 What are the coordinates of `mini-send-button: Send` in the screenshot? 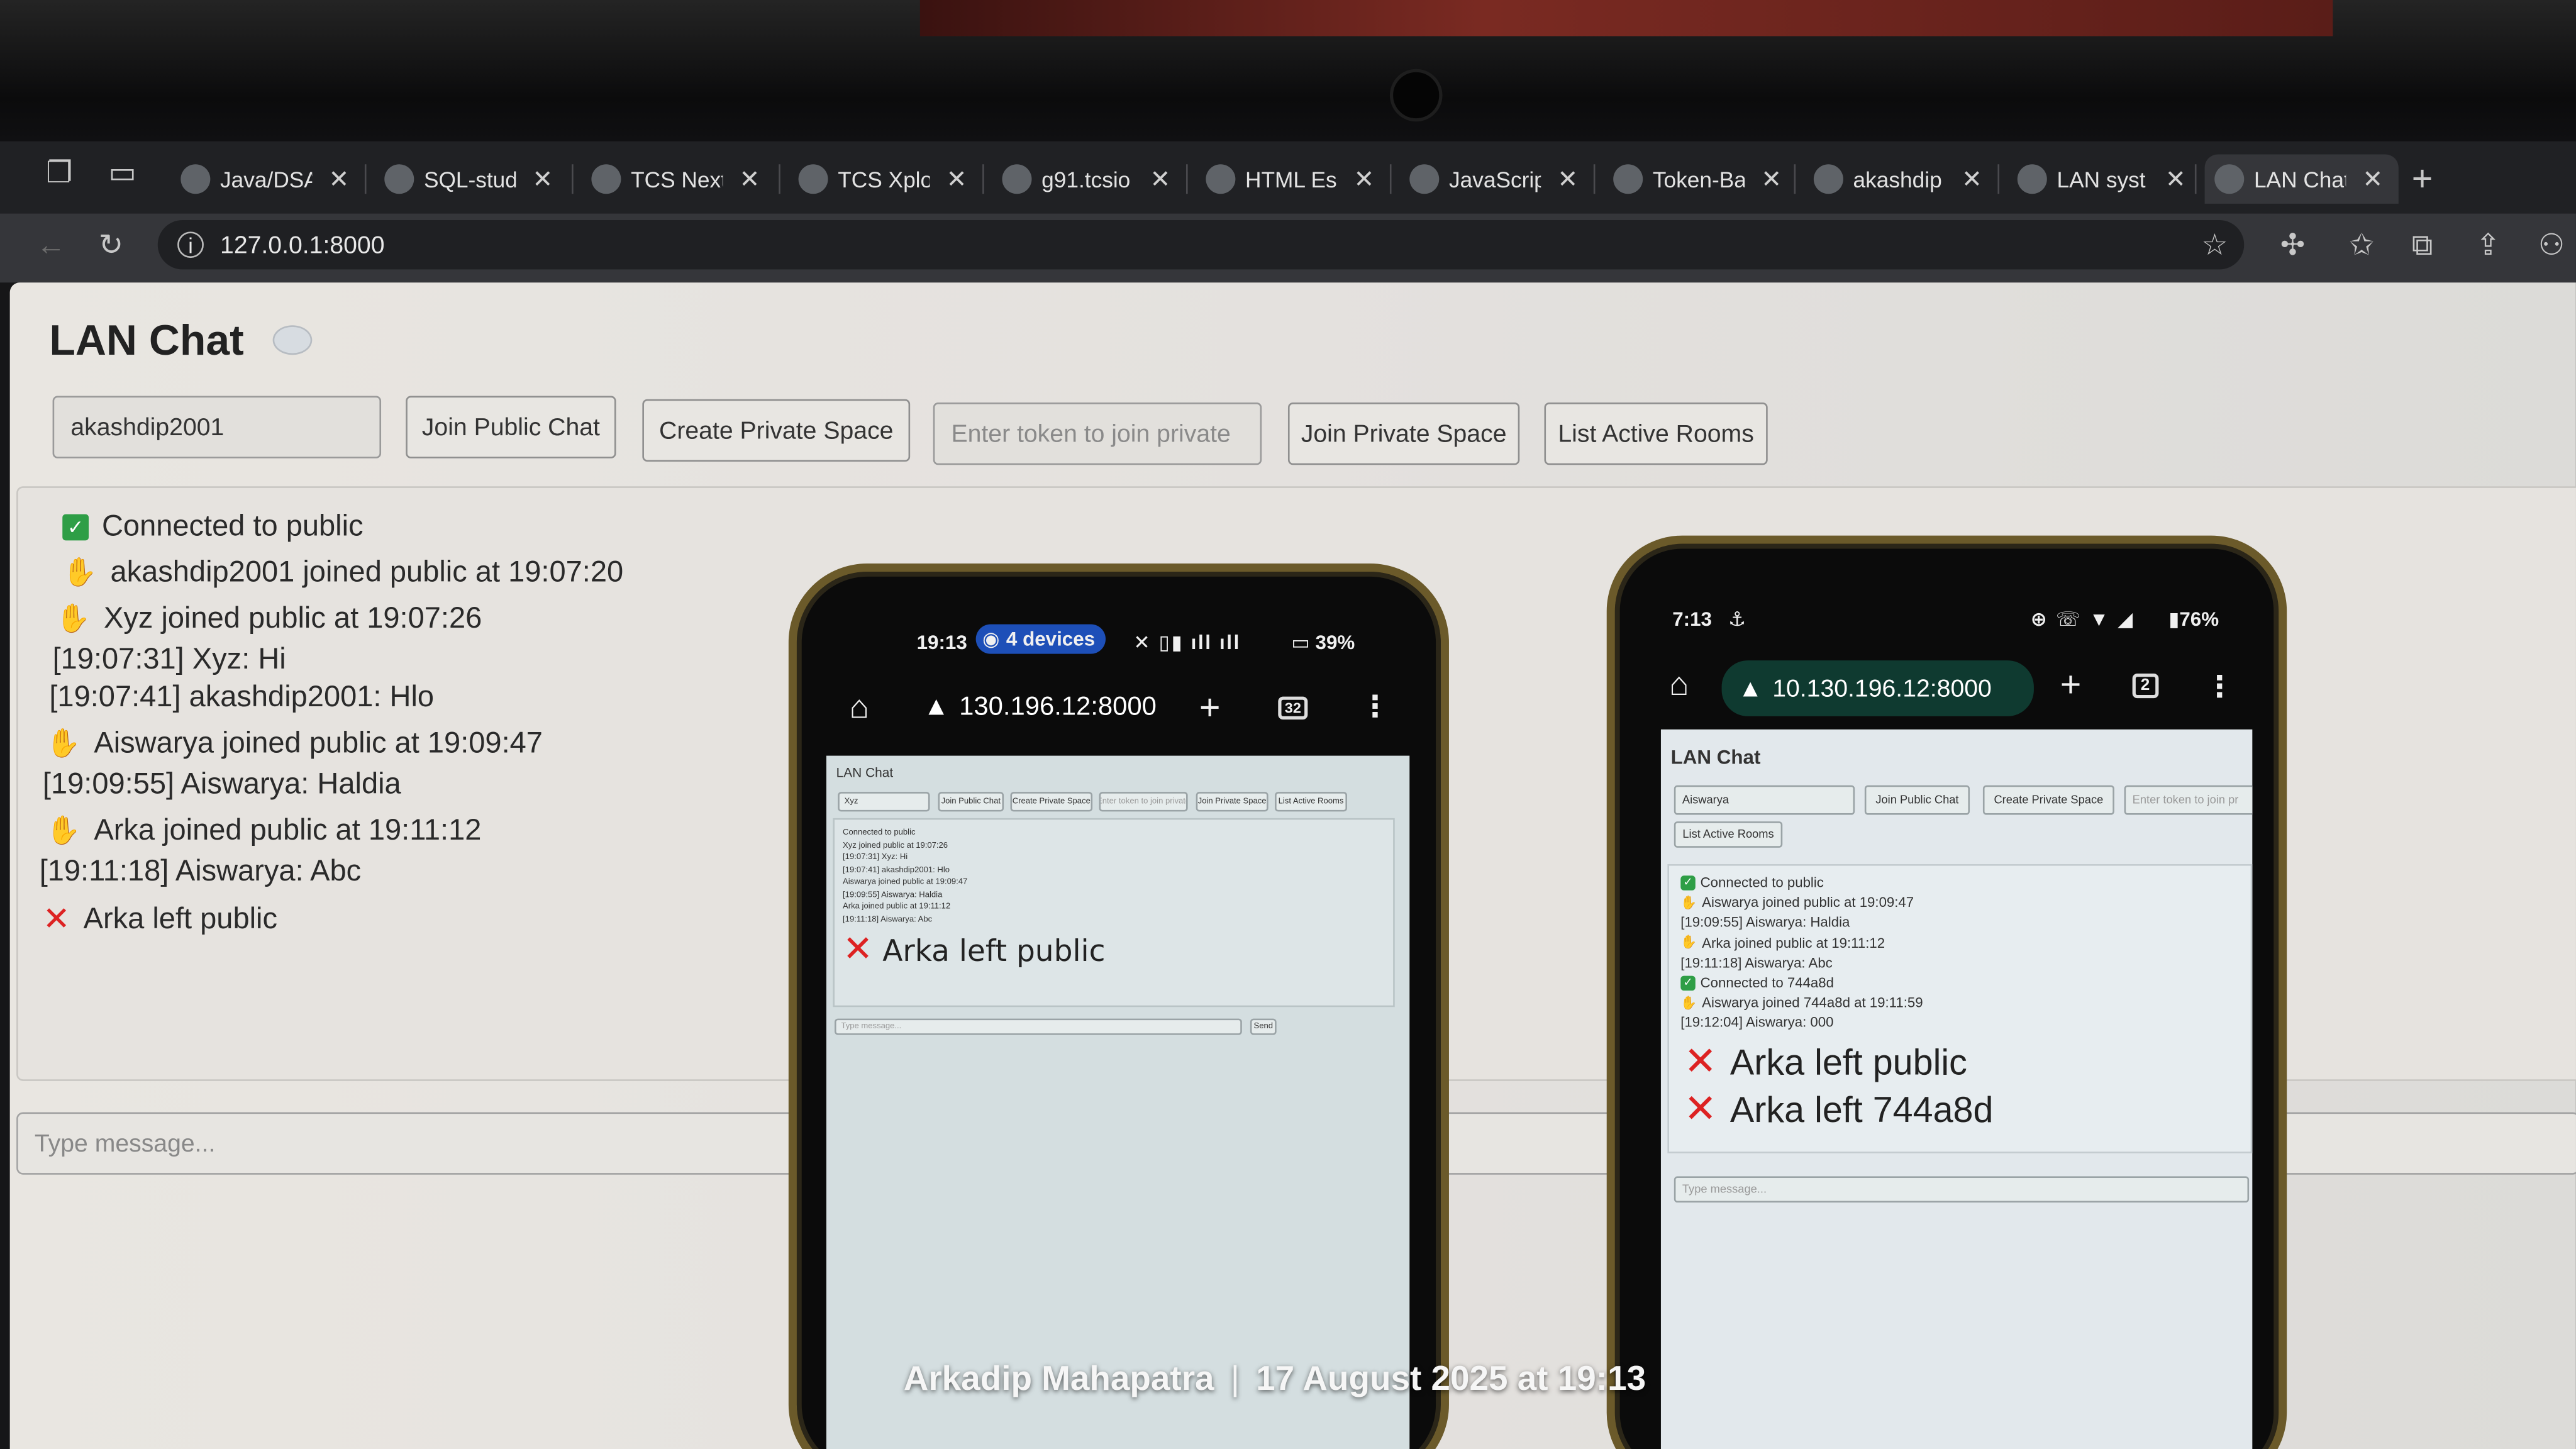 It's located at (1263, 1026).